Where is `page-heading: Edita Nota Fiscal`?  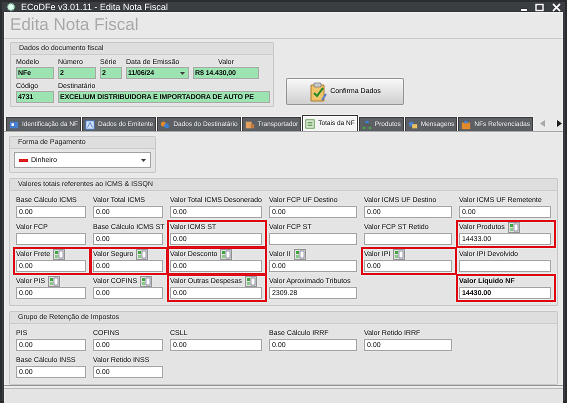
page-heading: Edita Nota Fiscal is located at coordinates (283, 25).